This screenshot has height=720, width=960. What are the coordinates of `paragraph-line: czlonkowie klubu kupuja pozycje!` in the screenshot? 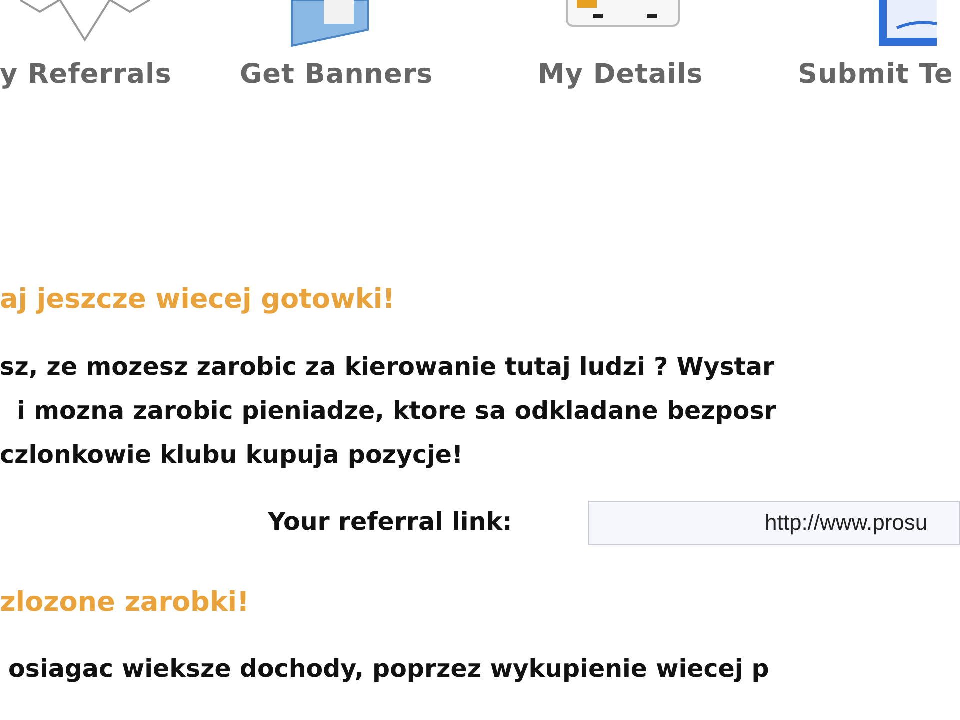 It's located at (232, 454).